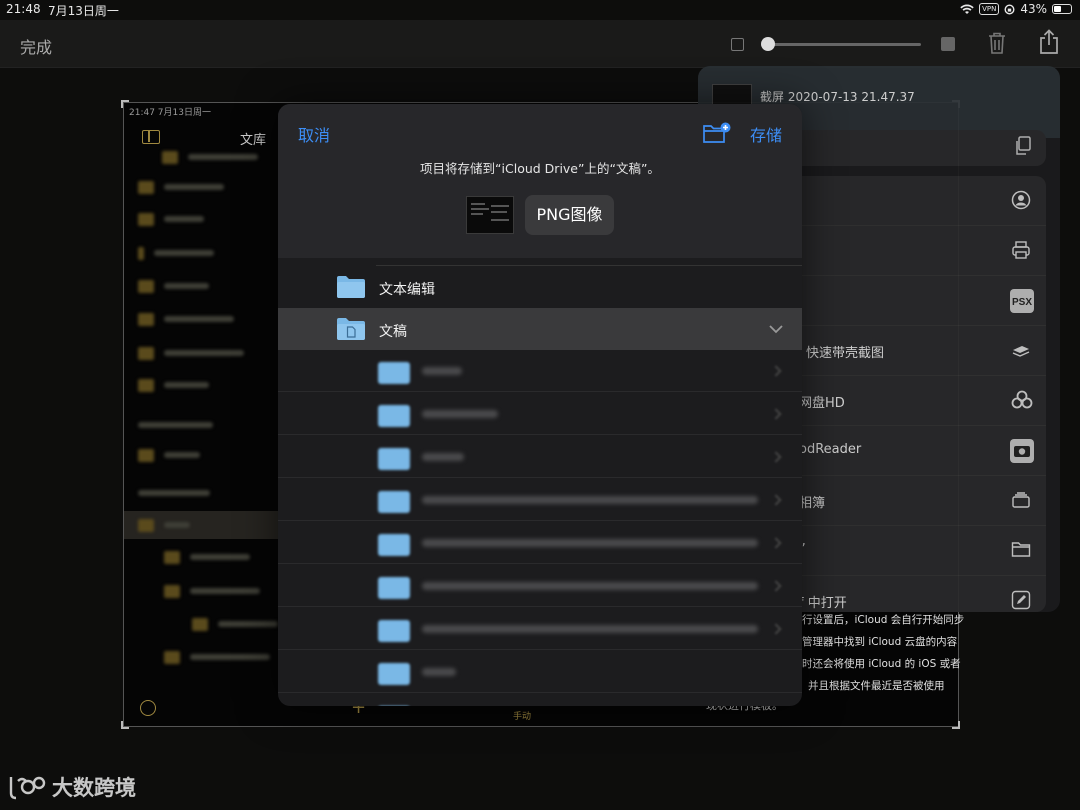 The width and height of the screenshot is (1080, 810). I want to click on status-time: 21:48, so click(23, 9).